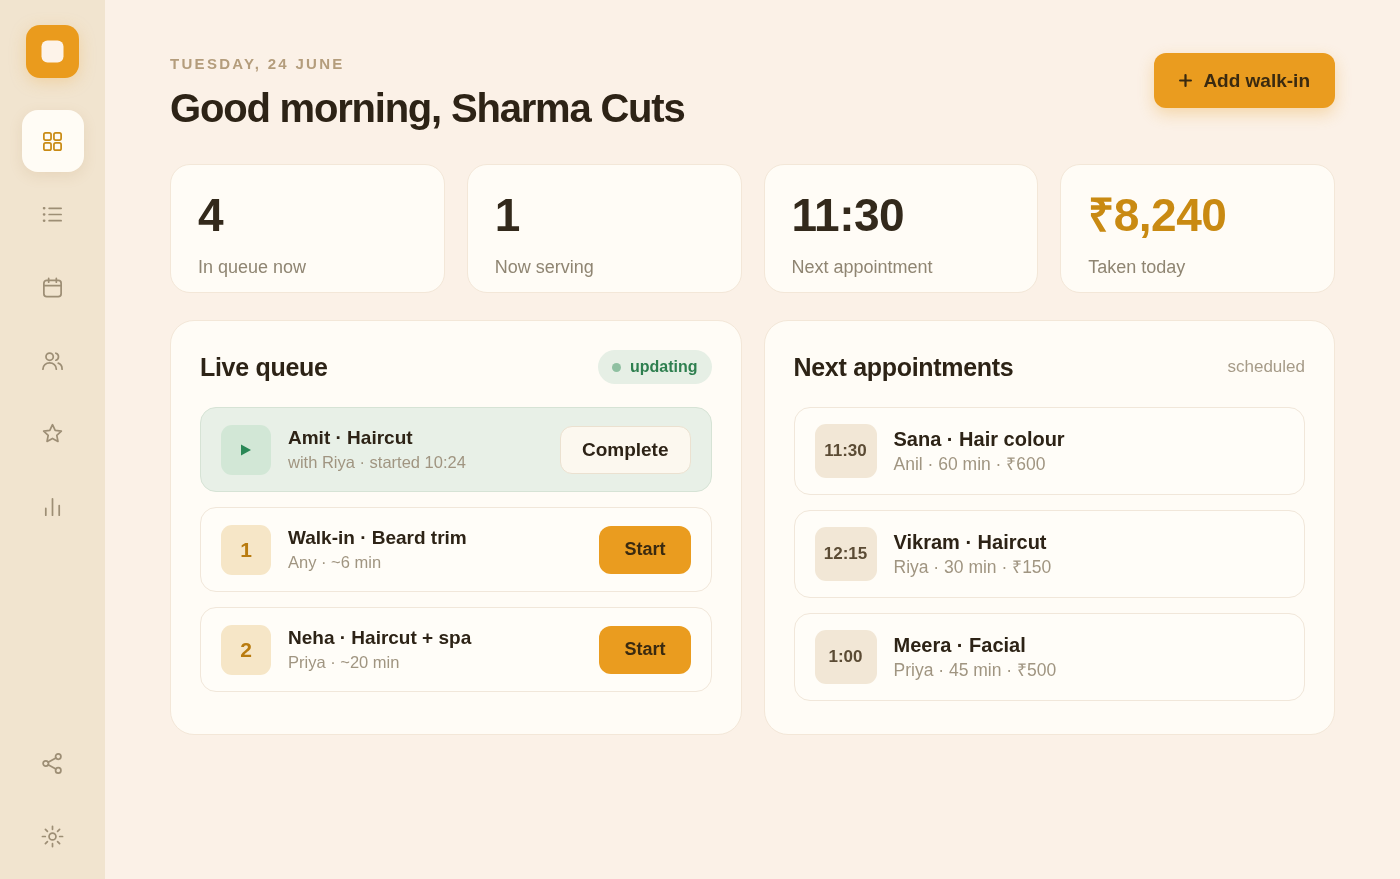 Image resolution: width=1400 pixels, height=879 pixels. What do you see at coordinates (970, 542) in the screenshot?
I see `appointment-title: Vikram · Haircut` at bounding box center [970, 542].